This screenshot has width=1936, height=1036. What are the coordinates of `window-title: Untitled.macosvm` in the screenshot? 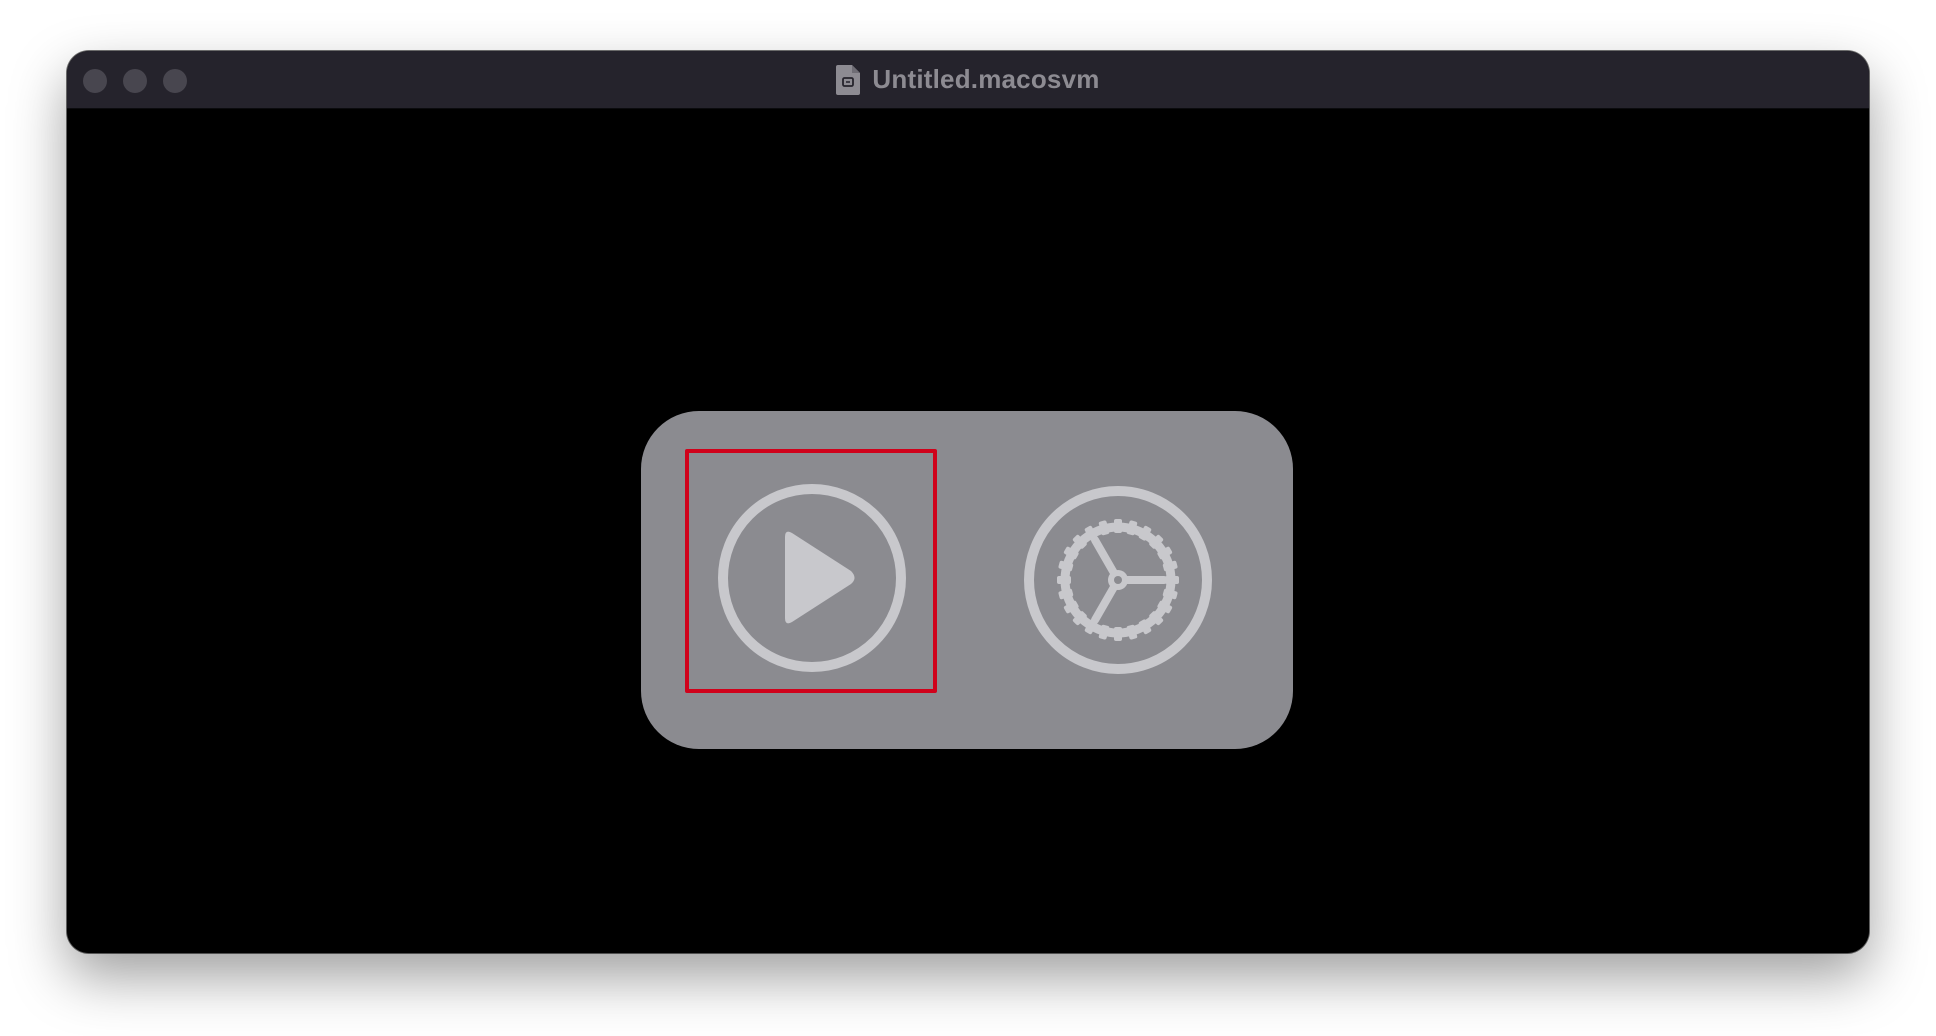 It's located at (986, 79).